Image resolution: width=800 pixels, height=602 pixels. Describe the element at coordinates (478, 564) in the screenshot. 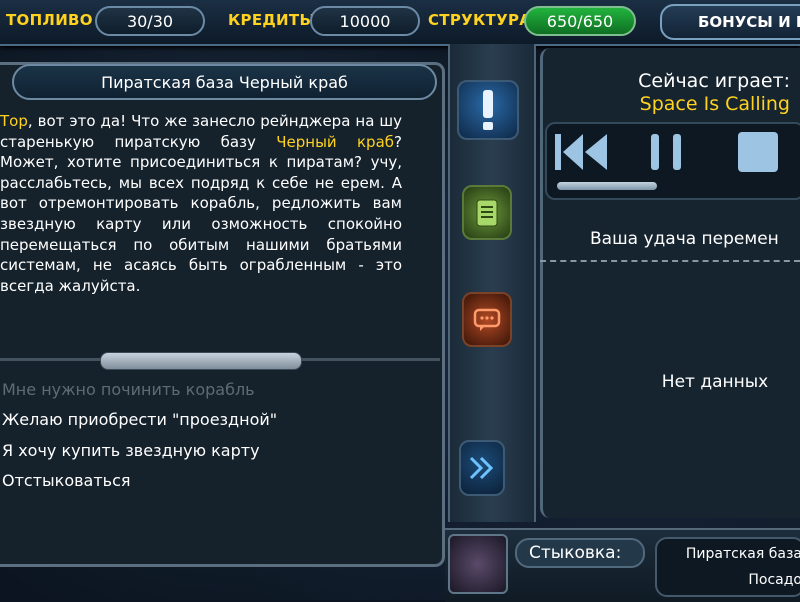

I see `ship-thumbnail` at that location.